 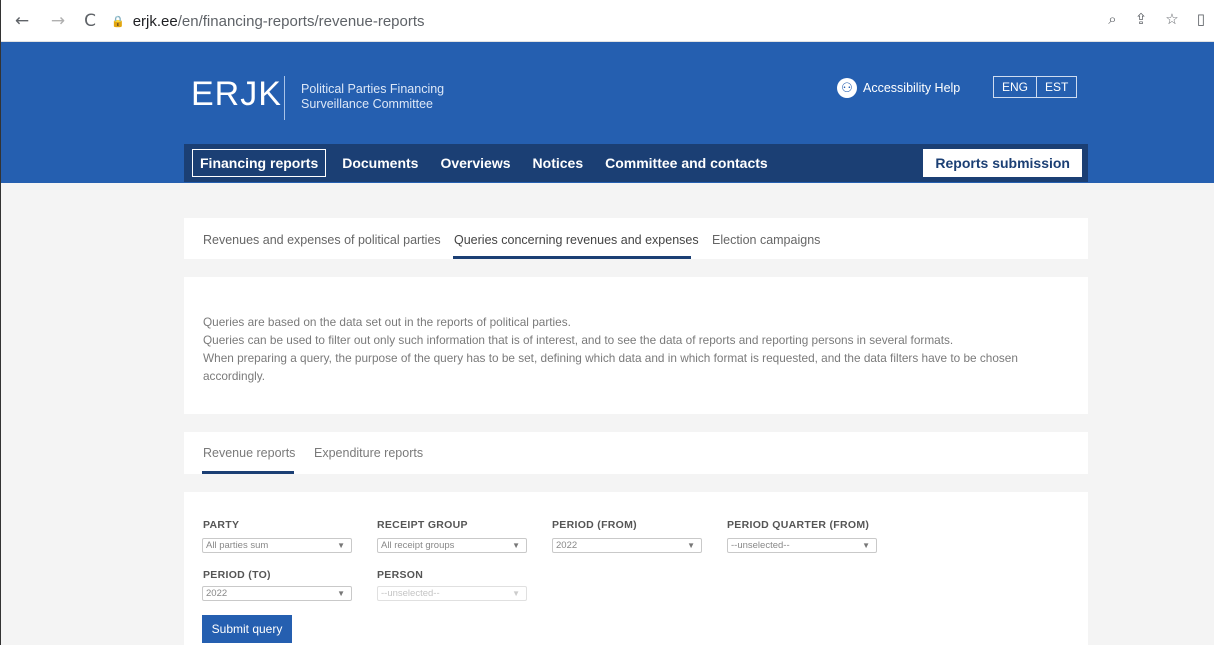 What do you see at coordinates (259, 163) in the screenshot?
I see `nav-financing-reports: Financing reports` at bounding box center [259, 163].